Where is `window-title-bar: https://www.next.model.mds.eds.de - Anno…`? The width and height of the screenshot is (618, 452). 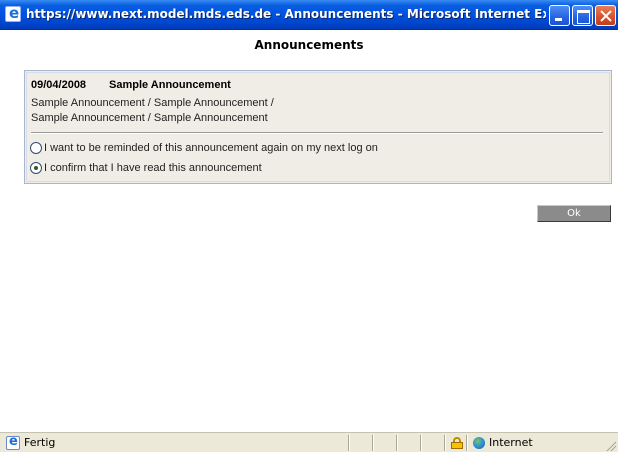
window-title-bar: https://www.next.model.mds.eds.de - Anno… is located at coordinates (309, 15).